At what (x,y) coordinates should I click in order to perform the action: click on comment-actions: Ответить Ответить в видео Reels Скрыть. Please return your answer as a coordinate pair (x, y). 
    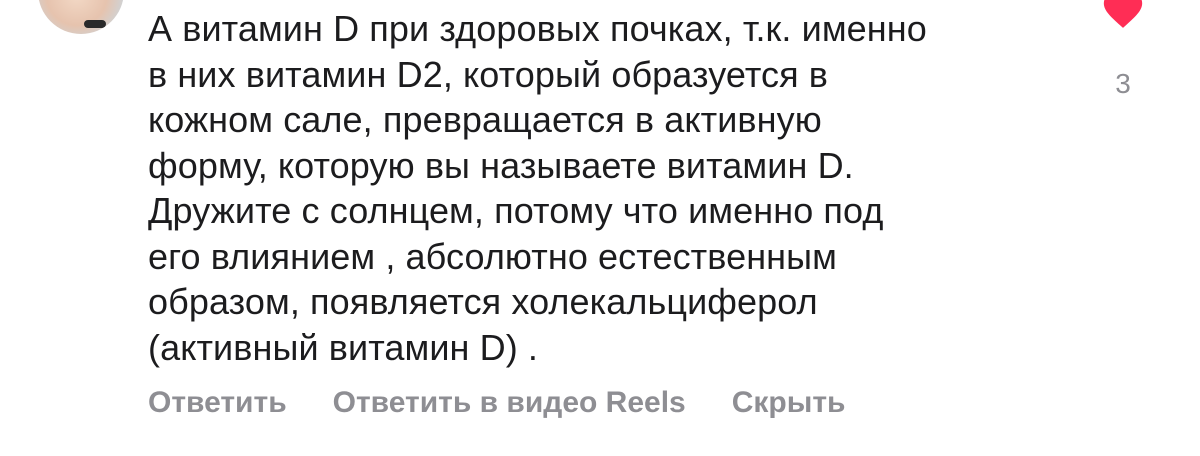
    Looking at the image, I should click on (496, 403).